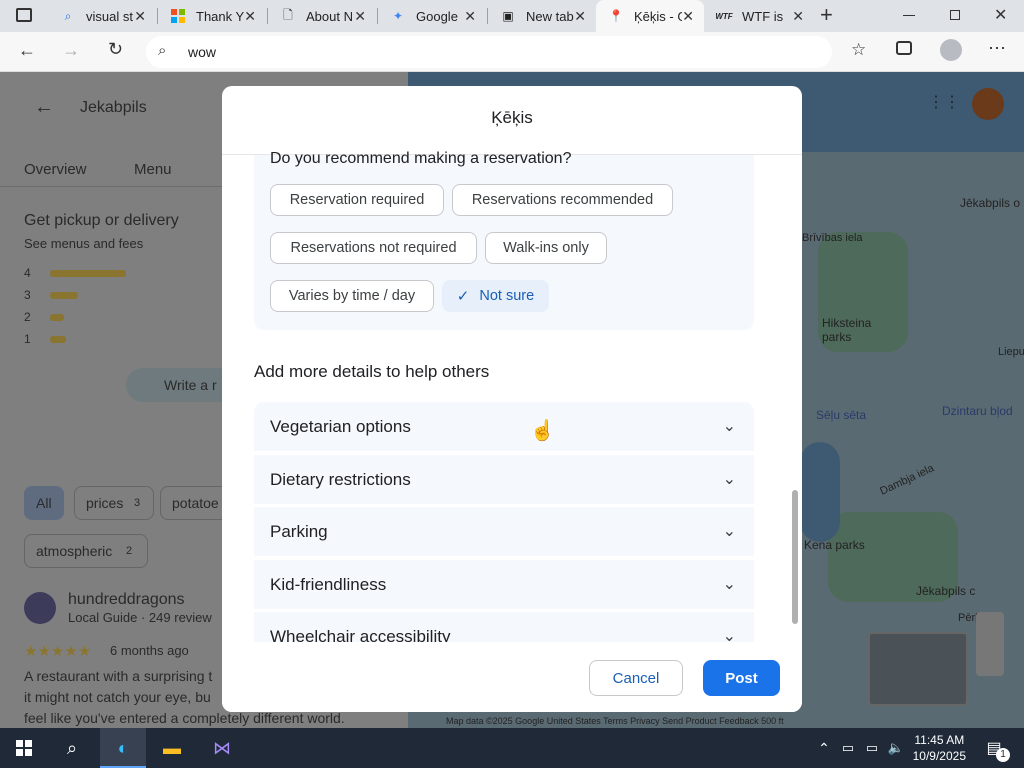  What do you see at coordinates (212, 16) in the screenshot?
I see `tab-thank-you: Thank Y ✕` at bounding box center [212, 16].